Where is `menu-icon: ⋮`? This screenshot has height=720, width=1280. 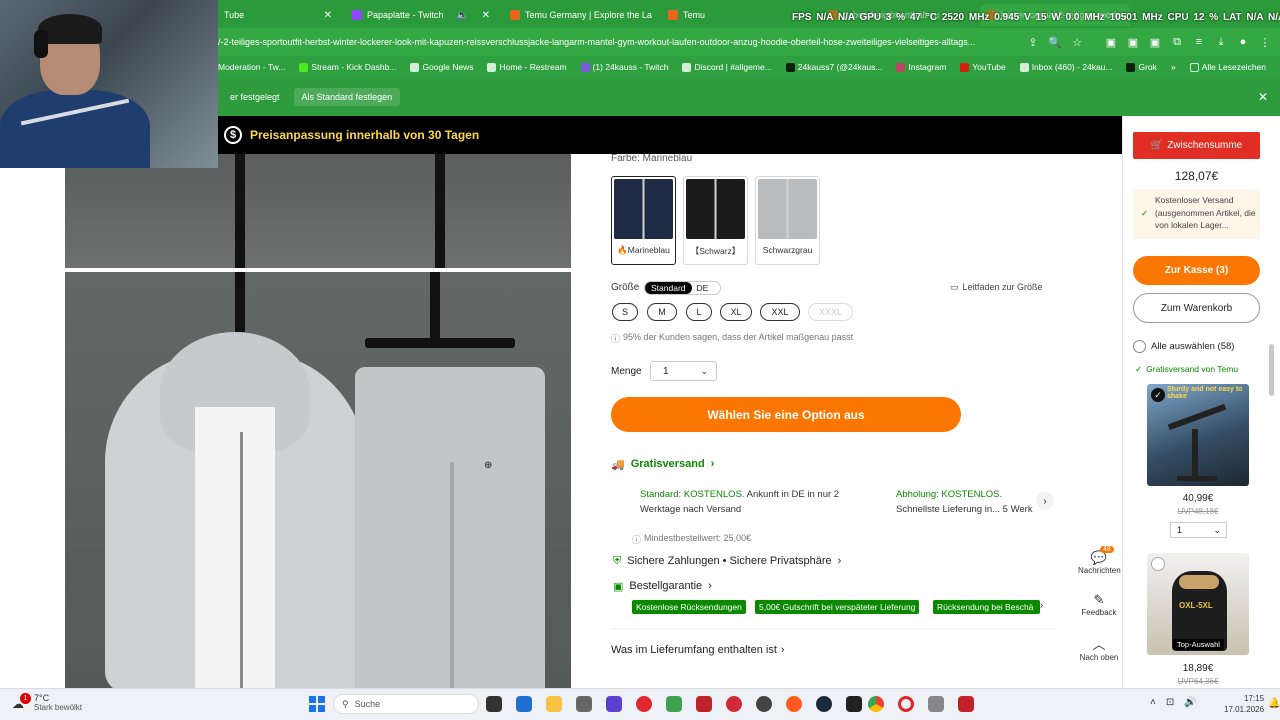 menu-icon: ⋮ is located at coordinates (1265, 42).